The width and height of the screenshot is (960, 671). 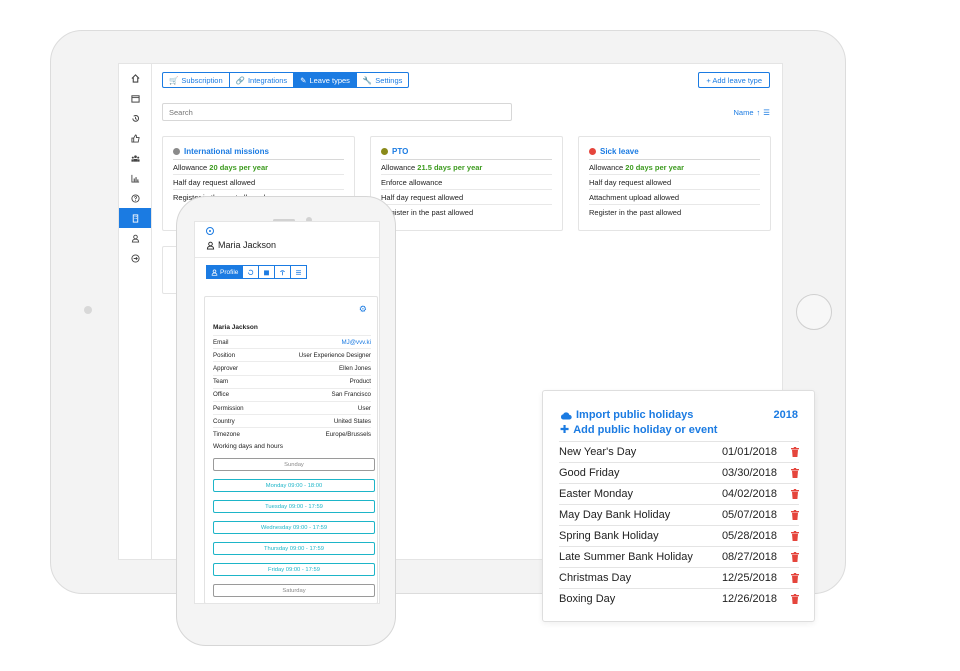 What do you see at coordinates (294, 548) in the screenshot?
I see `day-thursday: Thursday 09:00 - 17:59` at bounding box center [294, 548].